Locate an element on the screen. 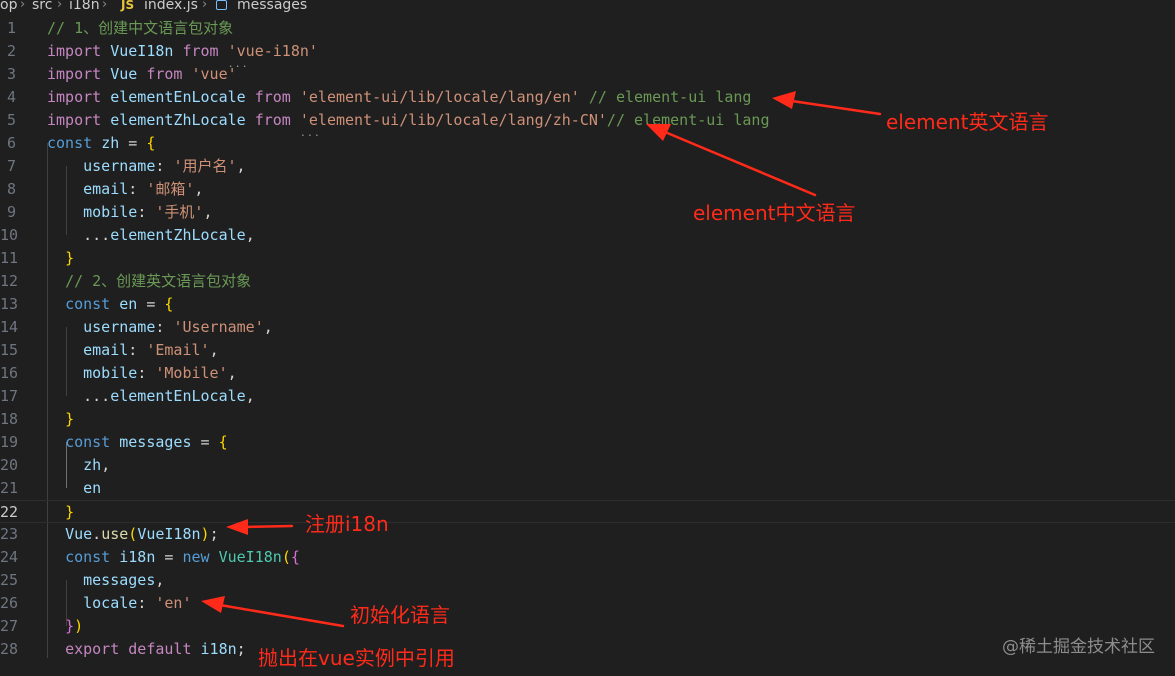 This screenshot has width=1175, height=676. code-line: 3 import Vue from 'vue' is located at coordinates (587, 74).